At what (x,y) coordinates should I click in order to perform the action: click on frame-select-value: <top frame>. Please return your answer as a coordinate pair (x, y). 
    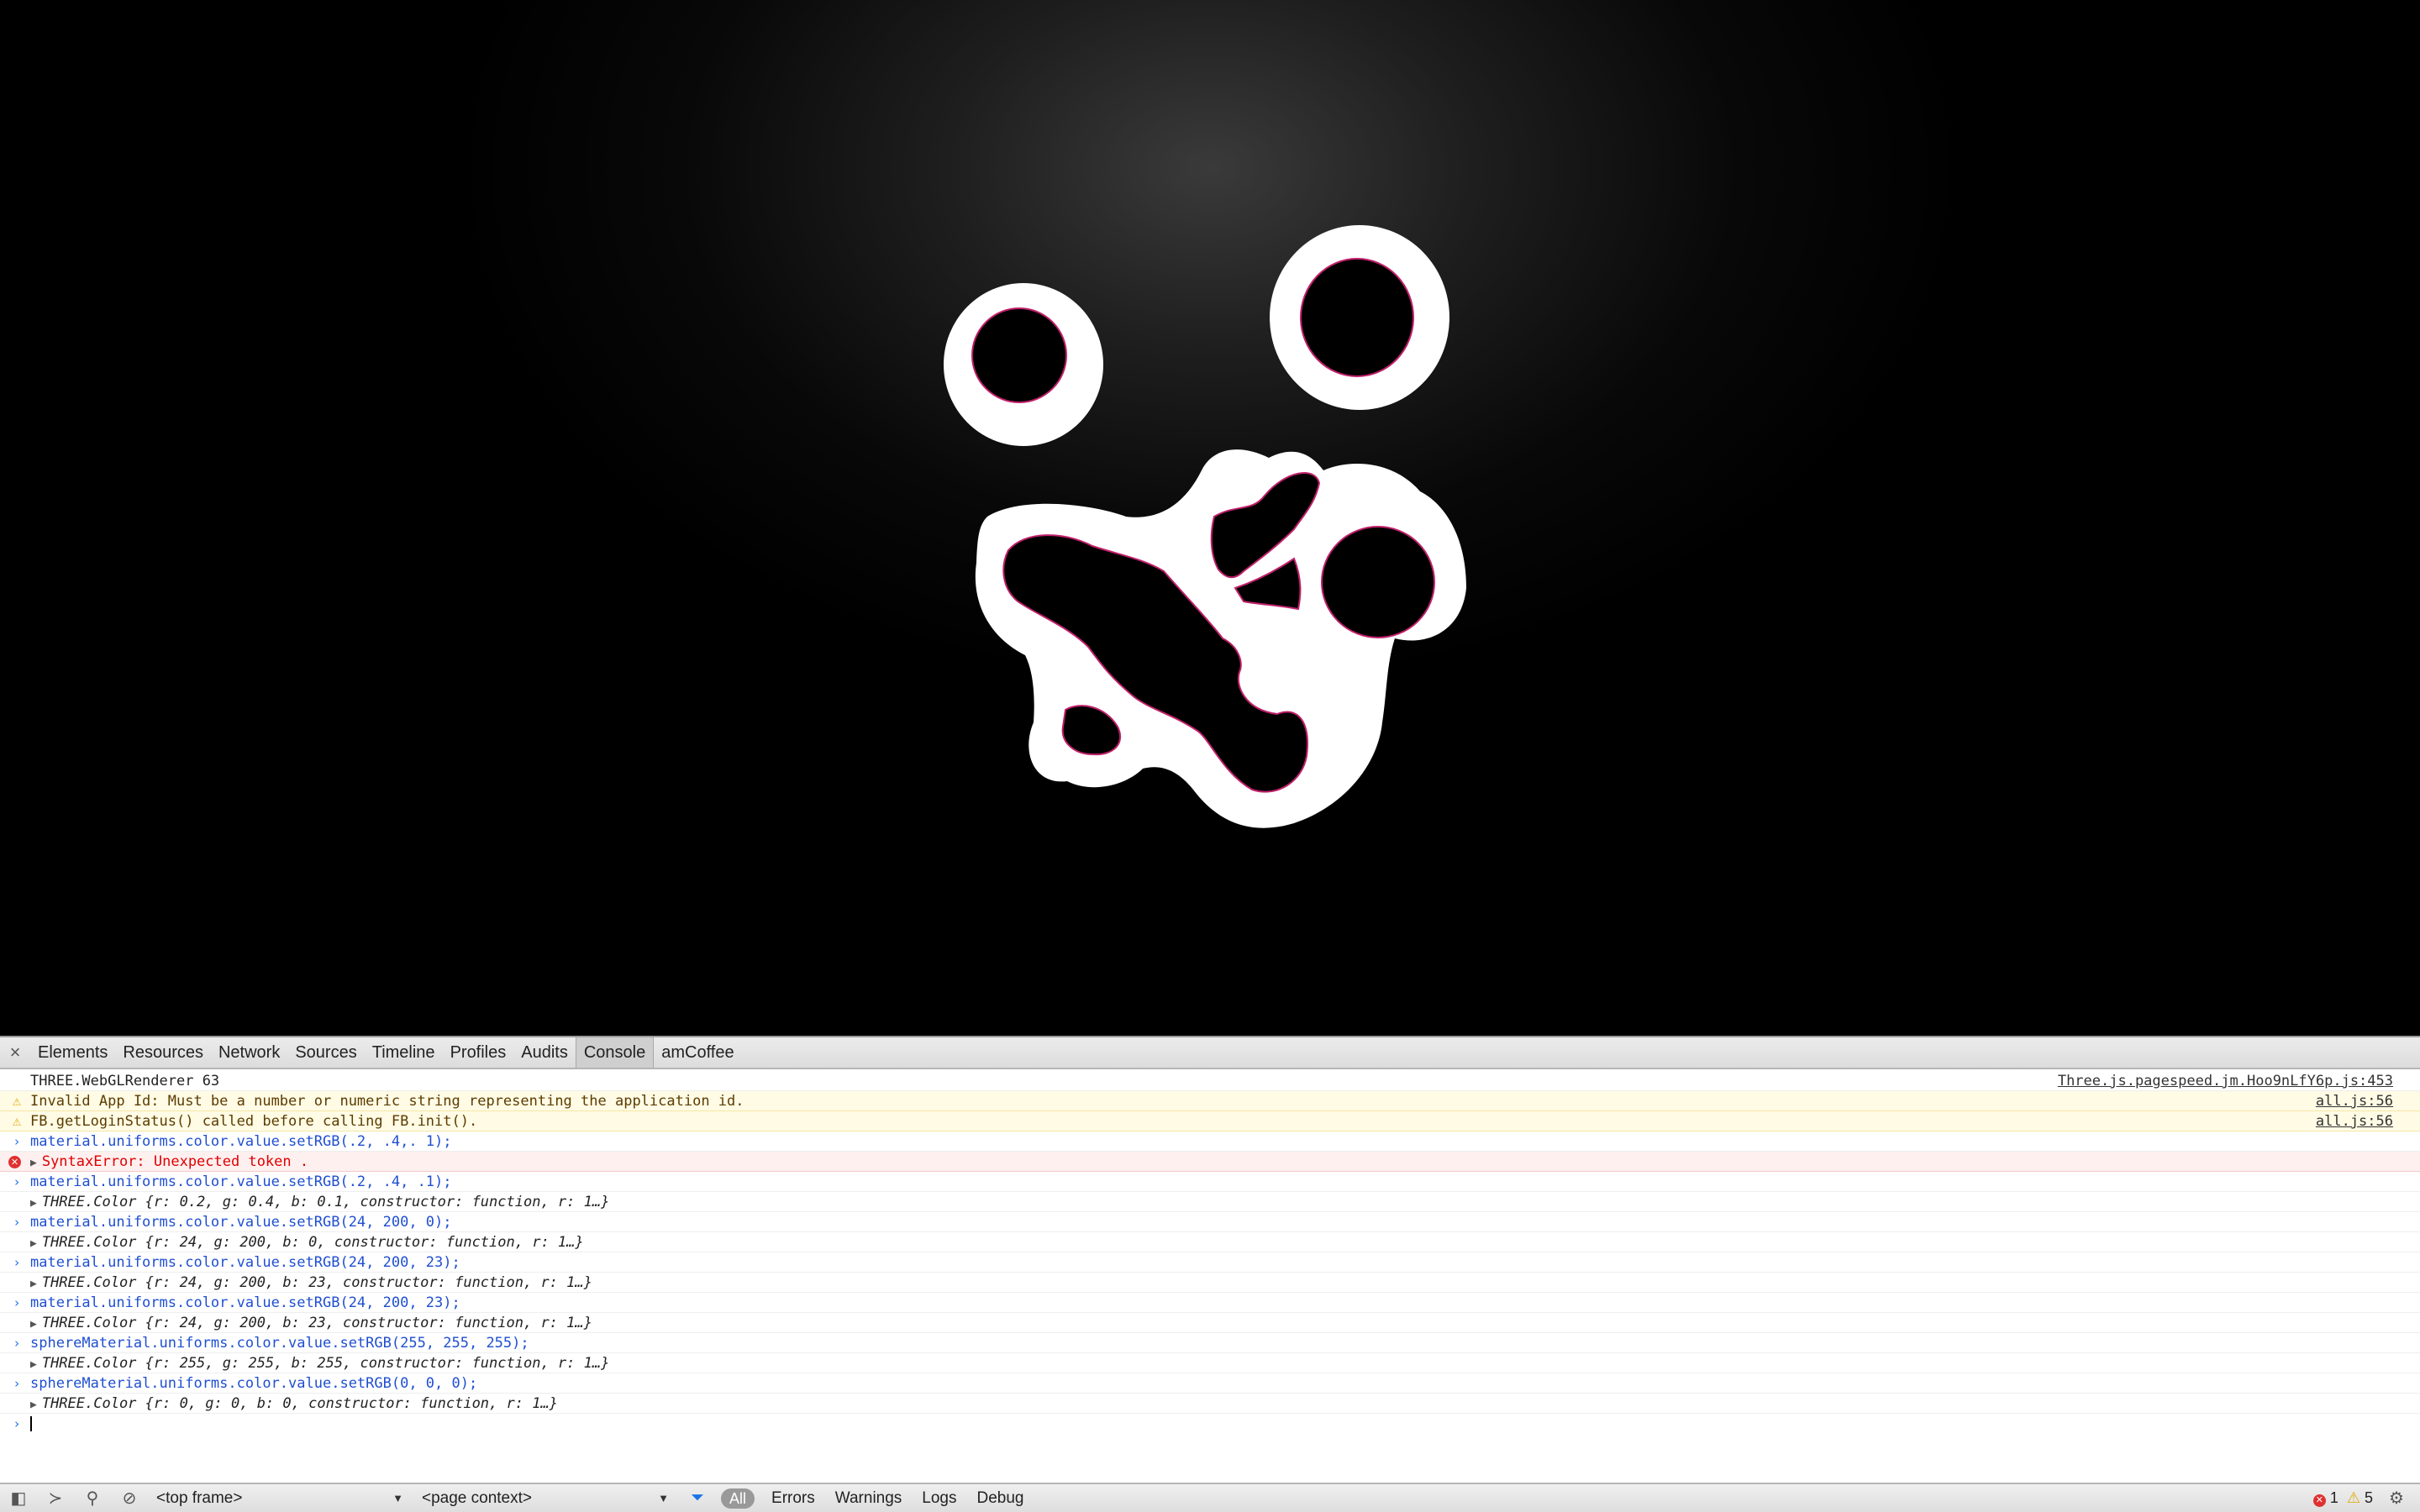
    Looking at the image, I should click on (199, 1497).